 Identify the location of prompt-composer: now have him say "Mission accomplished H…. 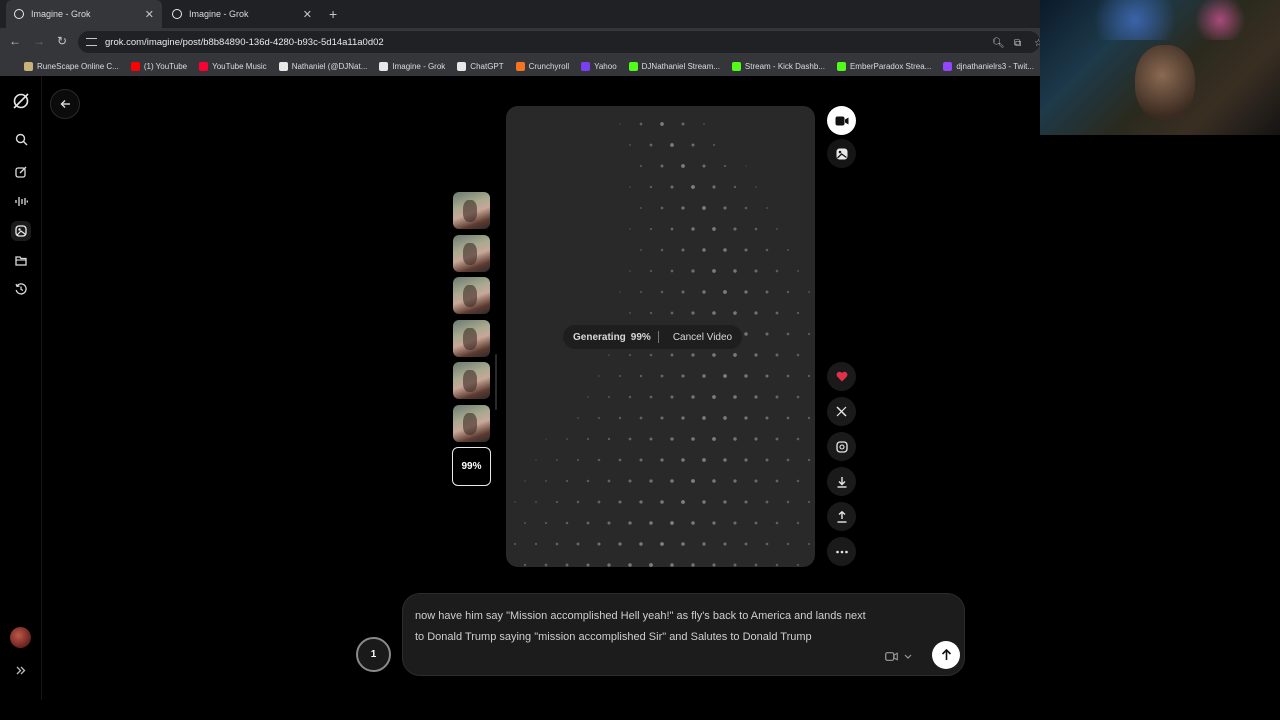
(683, 634).